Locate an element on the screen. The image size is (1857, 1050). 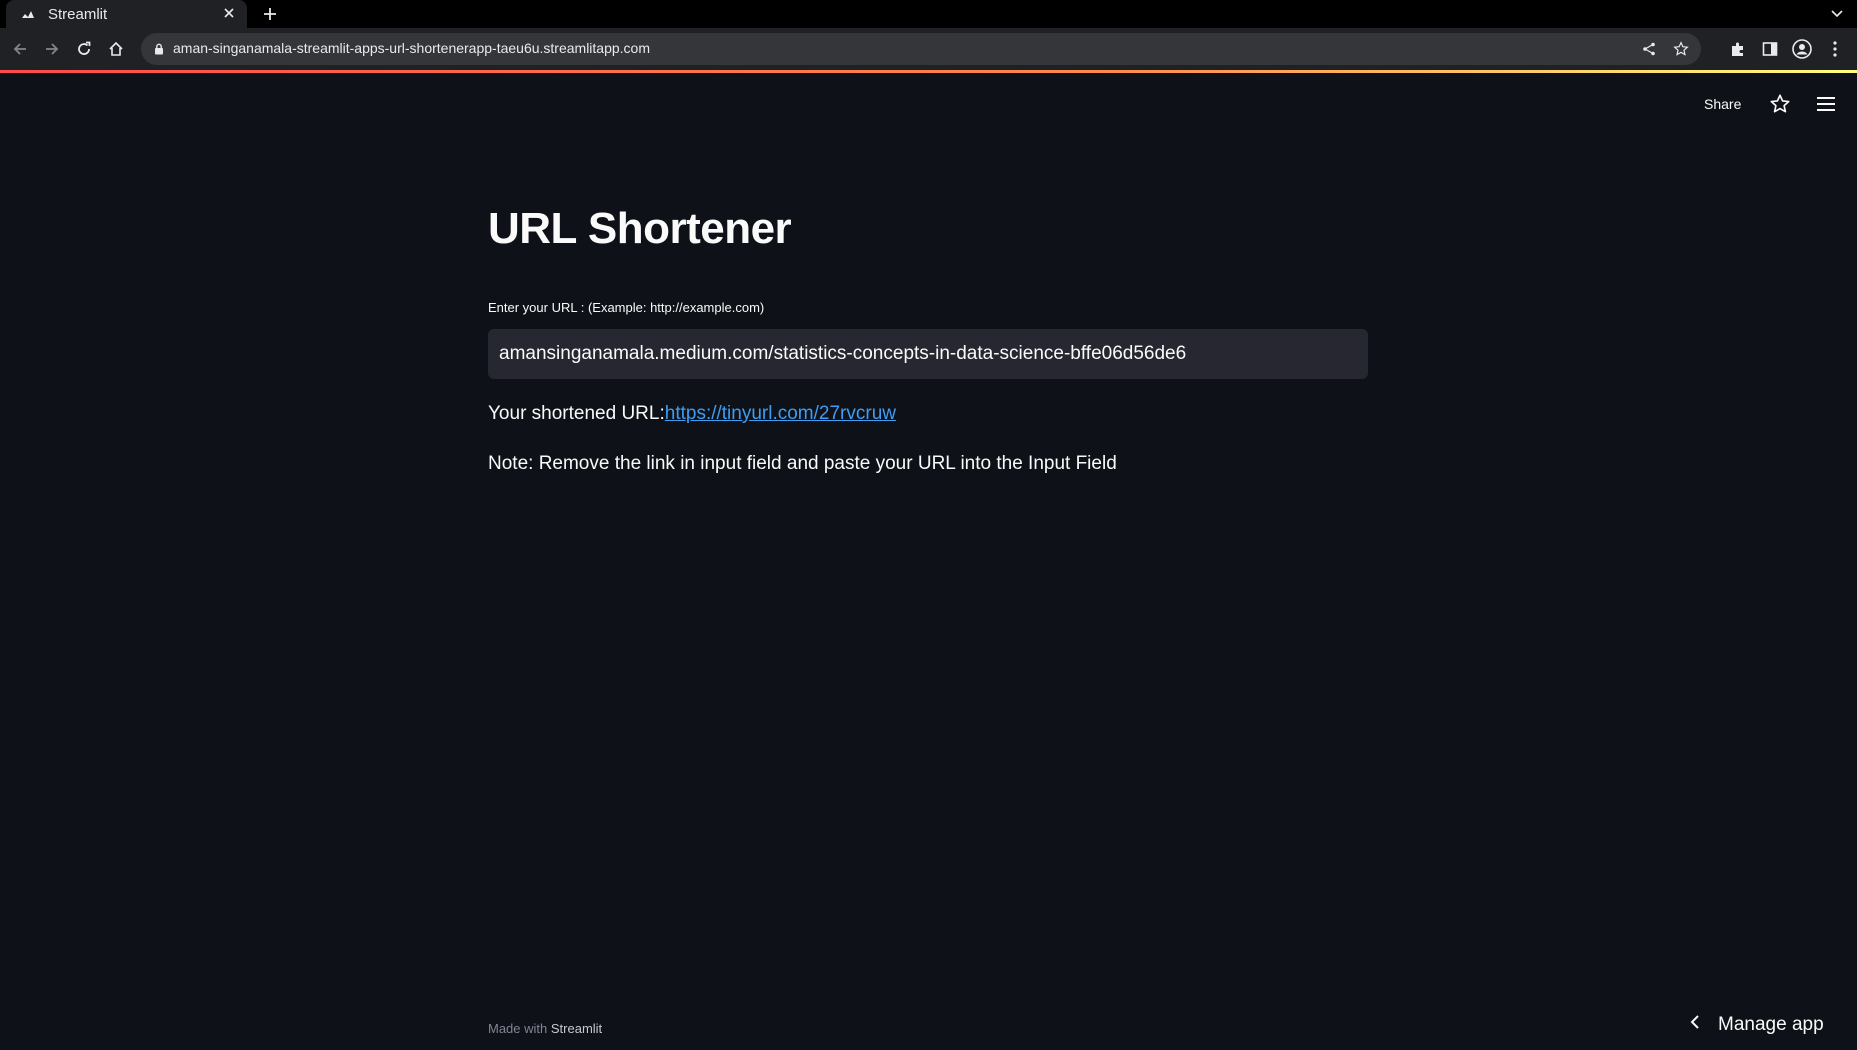
share-page-icon is located at coordinates (1649, 49).